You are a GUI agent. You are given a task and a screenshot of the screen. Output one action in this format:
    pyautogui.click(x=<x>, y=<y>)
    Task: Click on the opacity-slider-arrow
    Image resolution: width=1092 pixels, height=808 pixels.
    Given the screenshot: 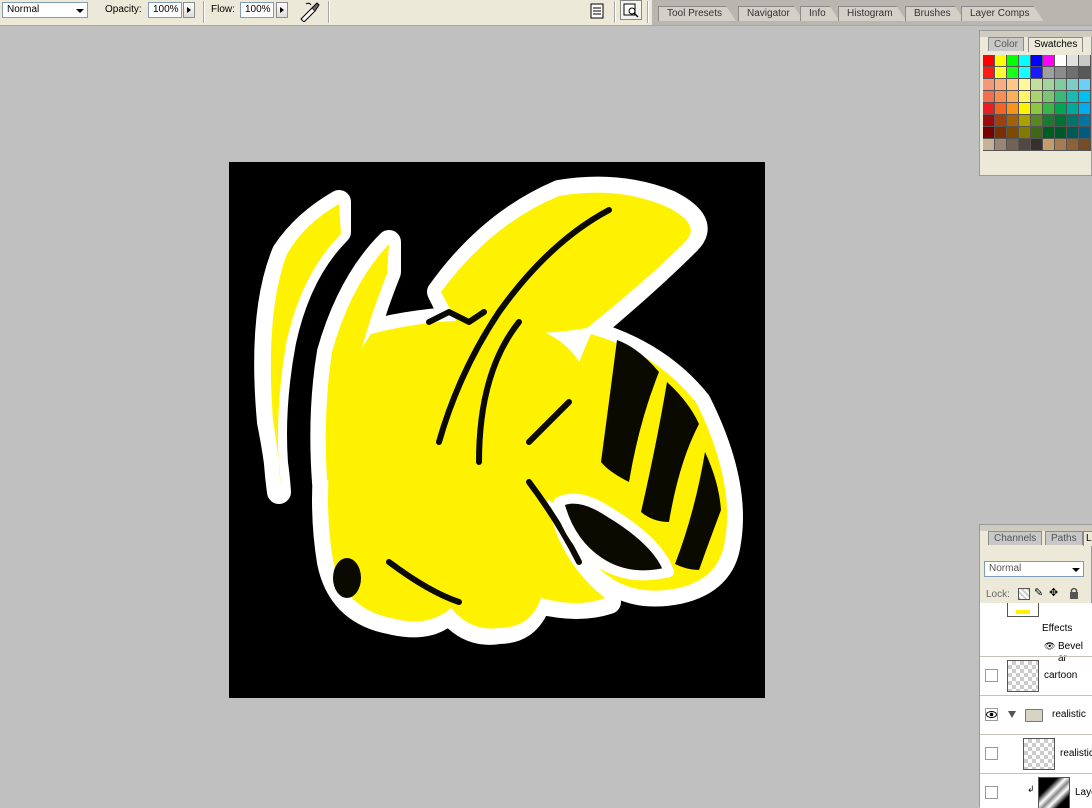 What is the action you would take?
    pyautogui.click(x=189, y=10)
    